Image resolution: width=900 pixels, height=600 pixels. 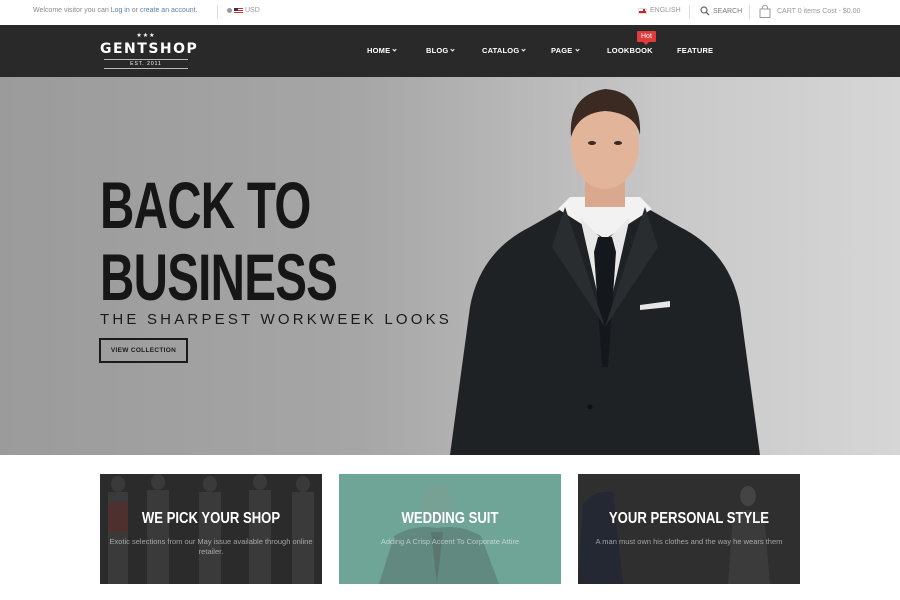 I want to click on nav-item-home: HOME, so click(x=382, y=50).